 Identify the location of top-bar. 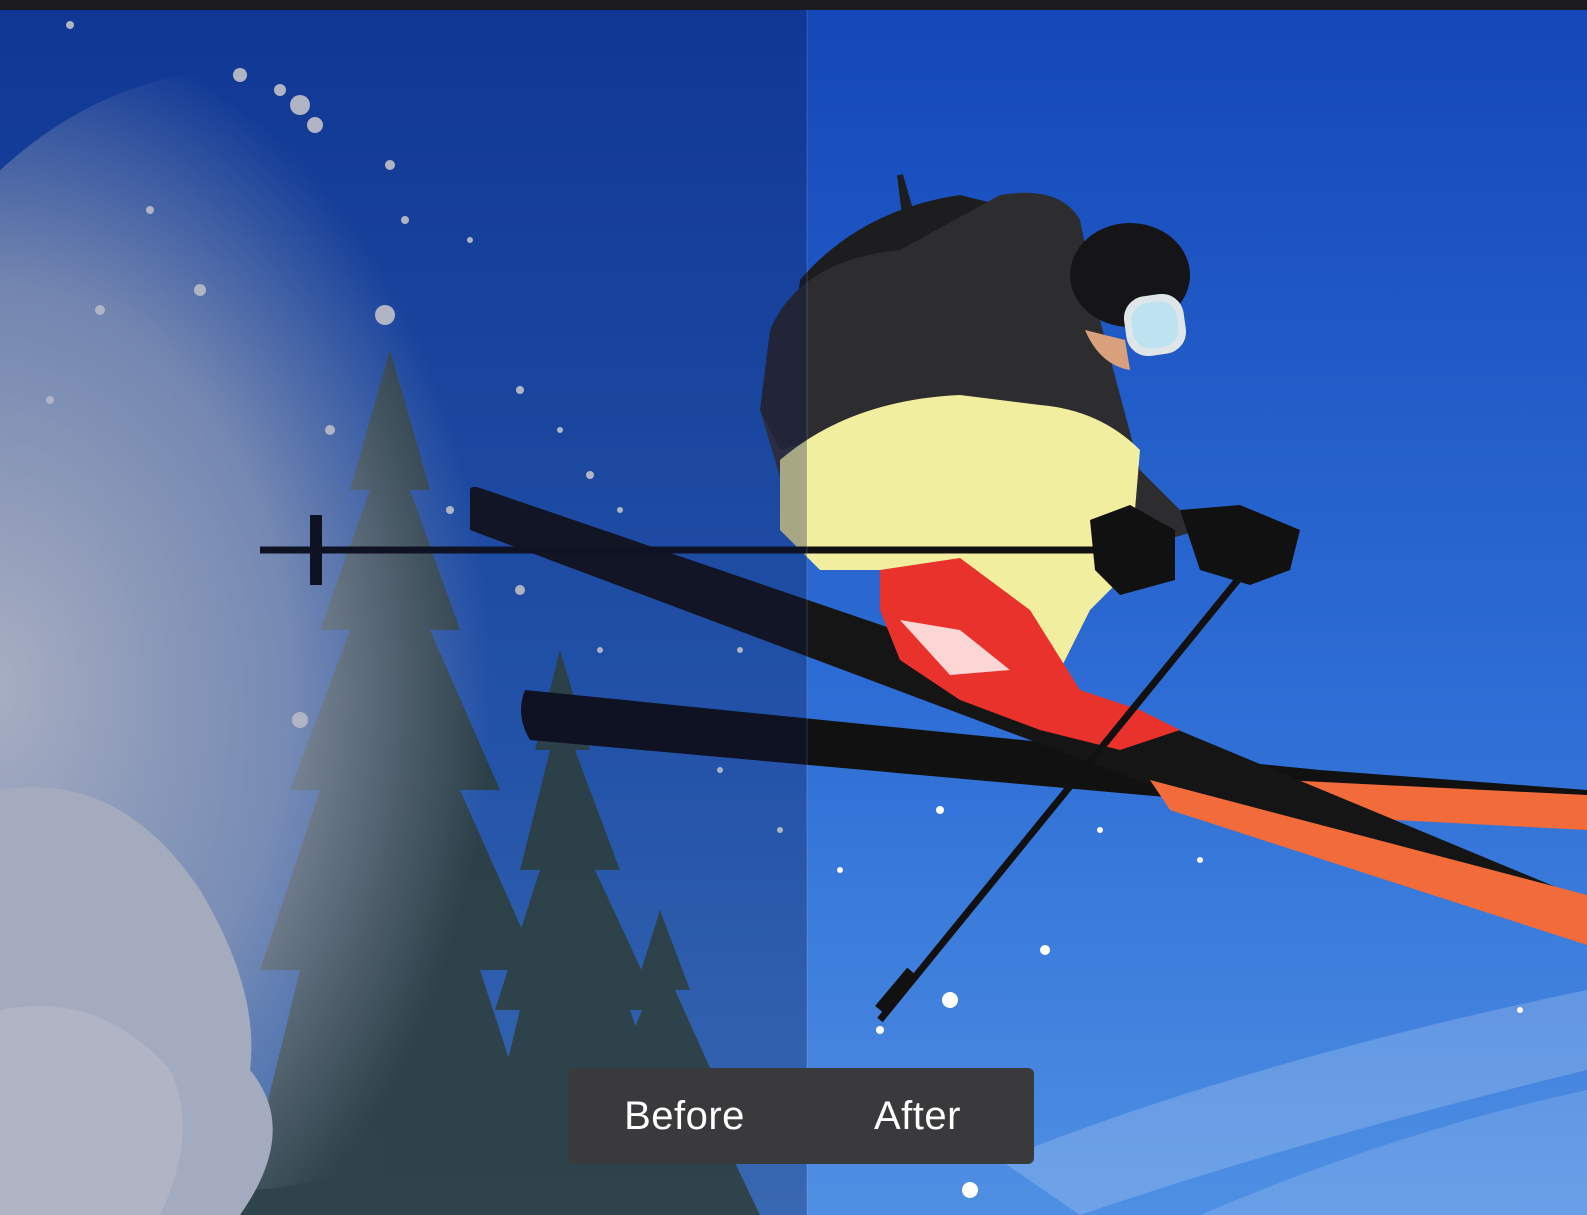
(793, 5).